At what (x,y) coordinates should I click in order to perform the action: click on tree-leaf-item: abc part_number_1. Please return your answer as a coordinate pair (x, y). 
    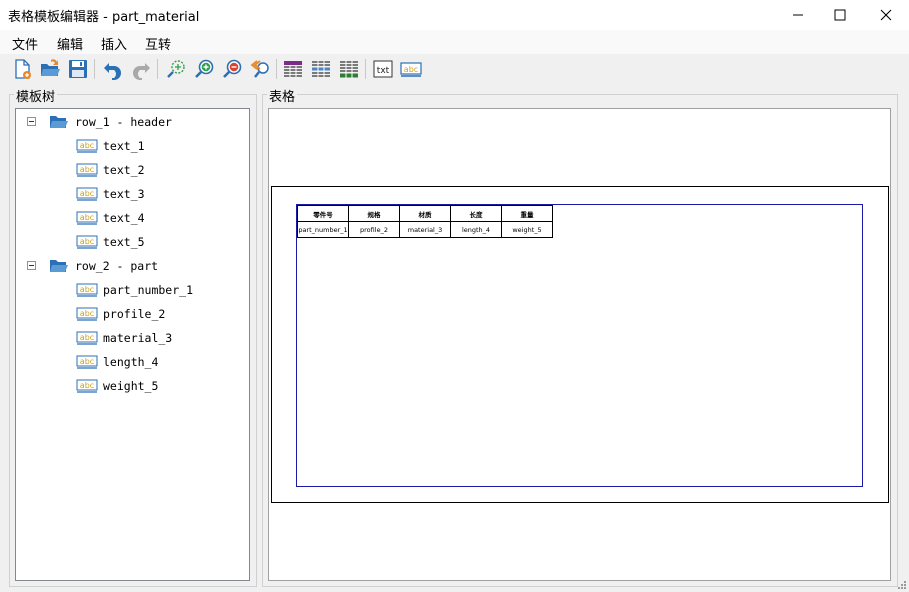
    Looking at the image, I should click on (131, 290).